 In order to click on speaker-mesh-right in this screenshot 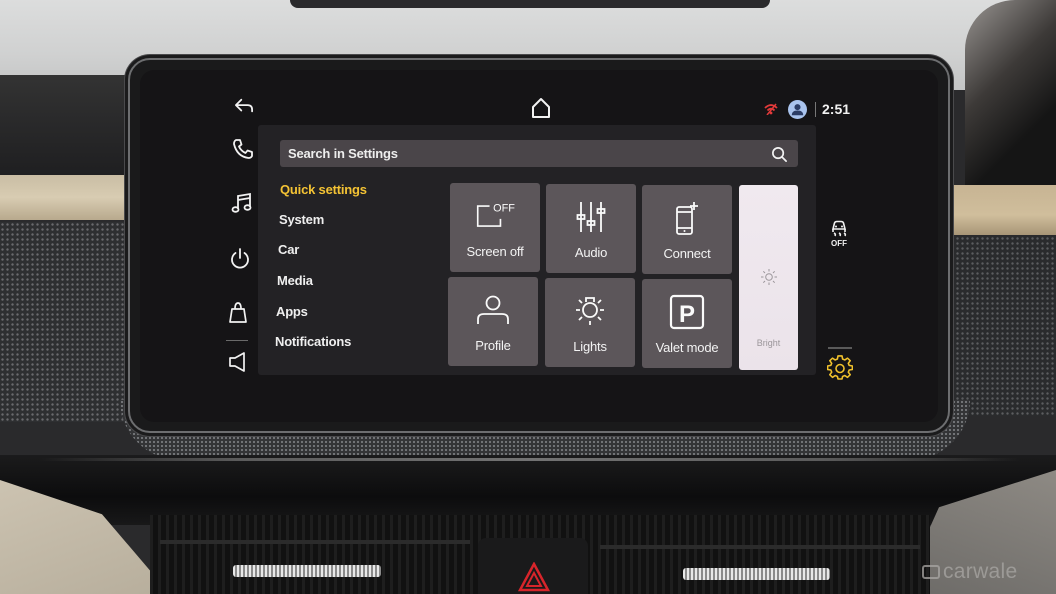, I will do `click(1003, 326)`.